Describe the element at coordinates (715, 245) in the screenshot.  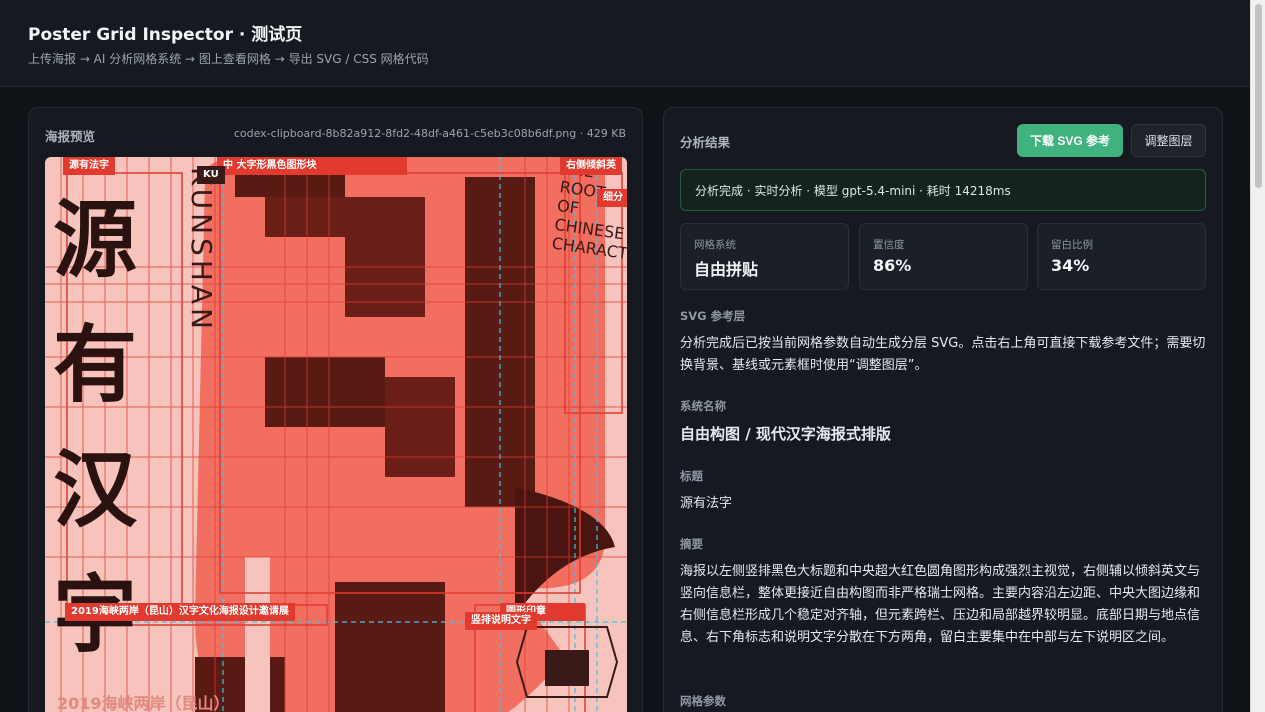
I see `stat-label: 网格系统` at that location.